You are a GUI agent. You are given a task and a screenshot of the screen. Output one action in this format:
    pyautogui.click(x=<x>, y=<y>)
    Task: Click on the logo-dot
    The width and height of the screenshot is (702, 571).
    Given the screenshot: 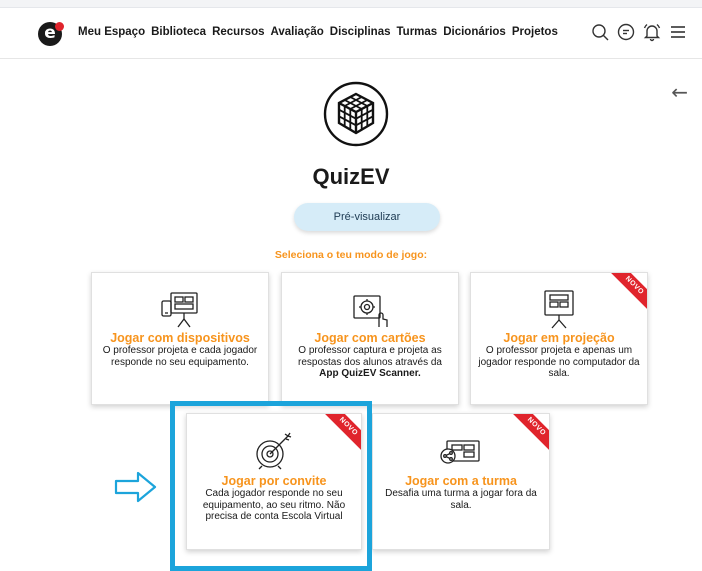 What is the action you would take?
    pyautogui.click(x=59, y=26)
    